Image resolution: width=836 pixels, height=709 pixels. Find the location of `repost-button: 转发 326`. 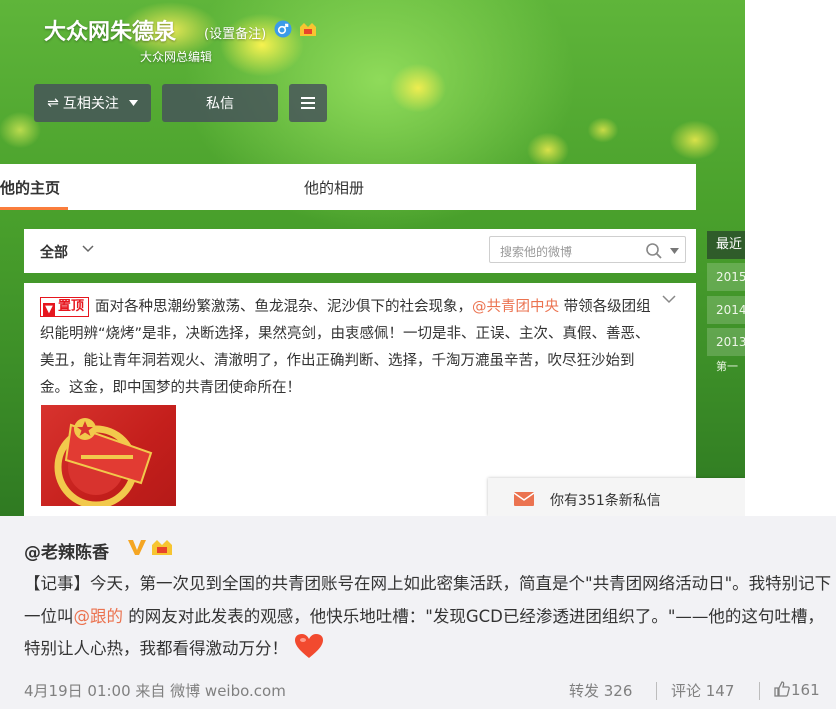

repost-button: 转发 326 is located at coordinates (600, 690).